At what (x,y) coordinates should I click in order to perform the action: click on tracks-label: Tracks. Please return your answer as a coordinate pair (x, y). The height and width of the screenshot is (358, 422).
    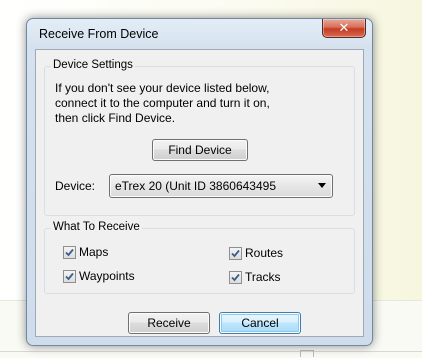
    Looking at the image, I should click on (263, 277).